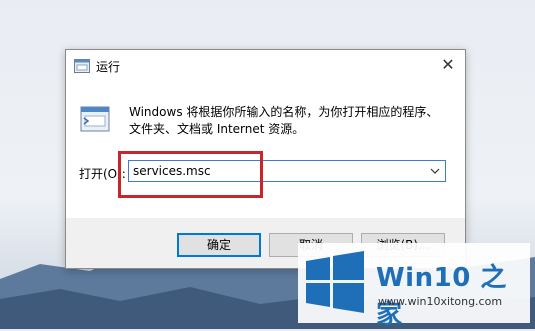  Describe the element at coordinates (95, 119) in the screenshot. I see `run-dialog-icon` at that location.